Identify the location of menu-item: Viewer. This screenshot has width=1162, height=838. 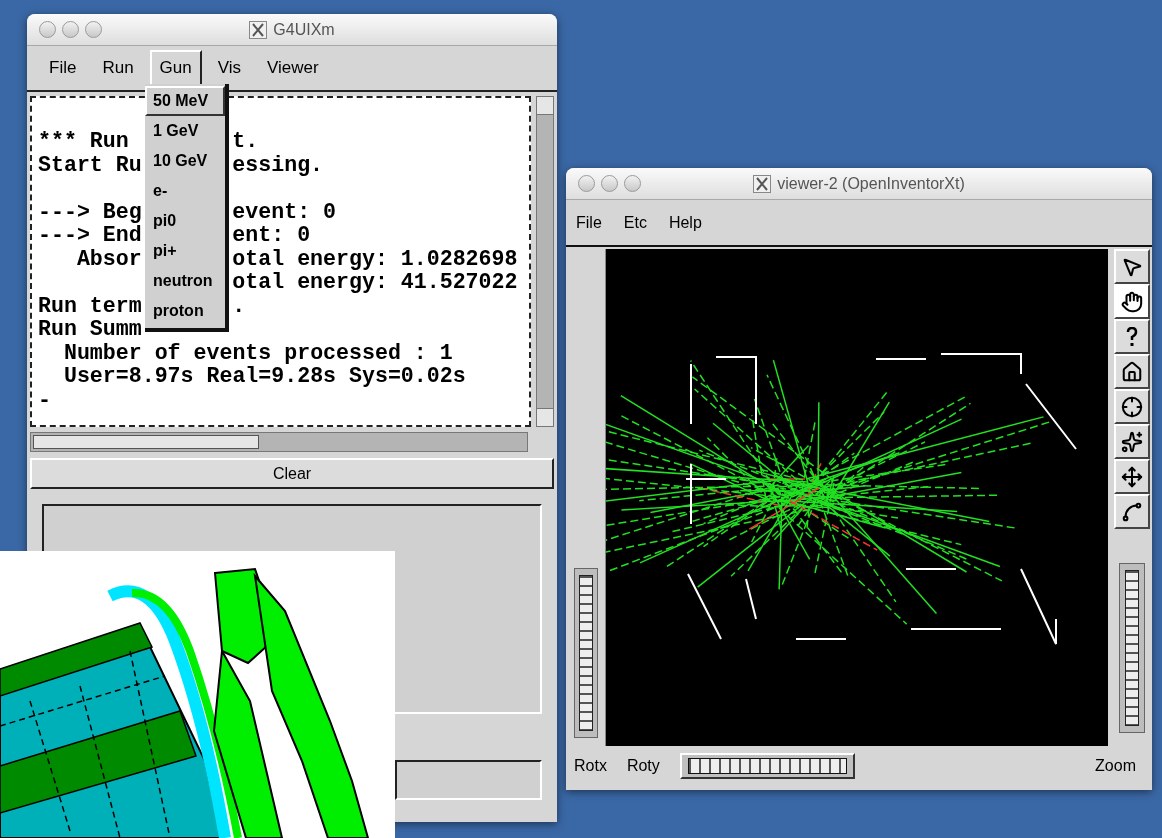
(293, 68).